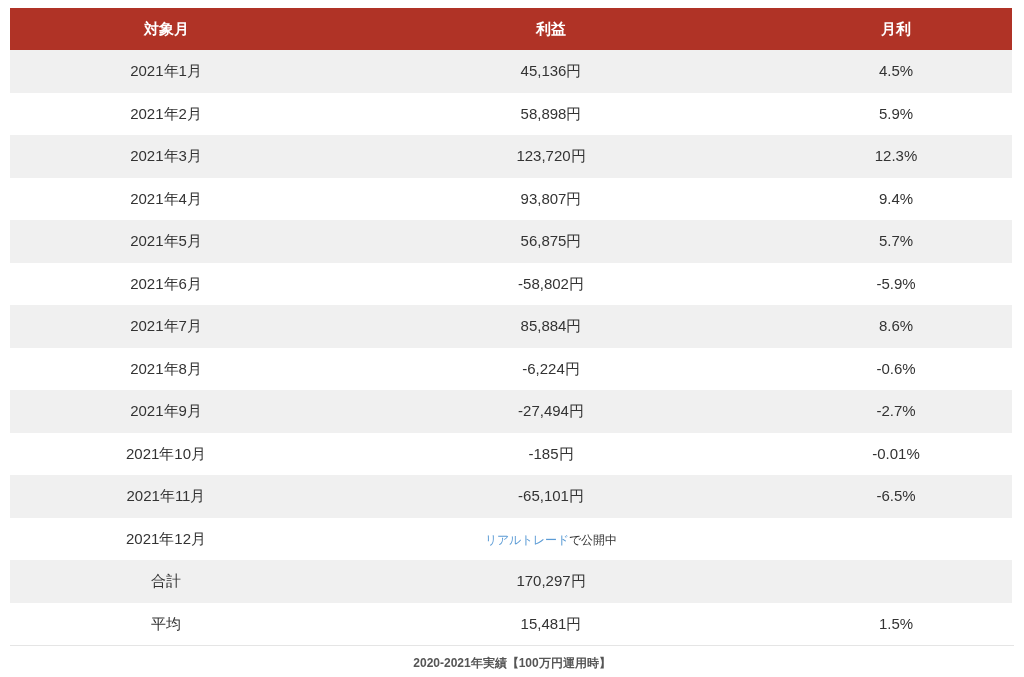 This screenshot has width=1024, height=677. I want to click on table-cell: -6.5%, so click(896, 496).